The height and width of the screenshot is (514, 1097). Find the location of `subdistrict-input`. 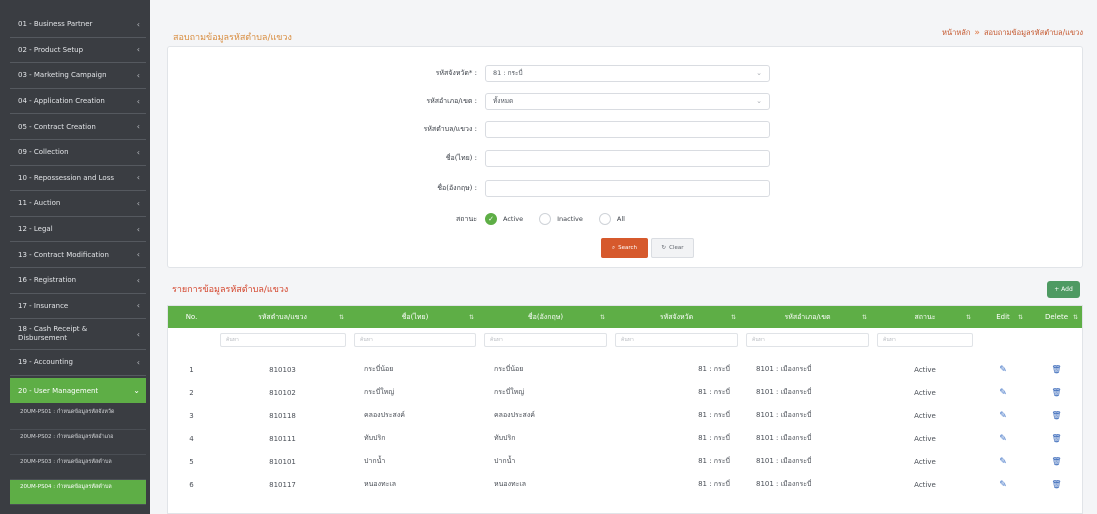

subdistrict-input is located at coordinates (627, 129).